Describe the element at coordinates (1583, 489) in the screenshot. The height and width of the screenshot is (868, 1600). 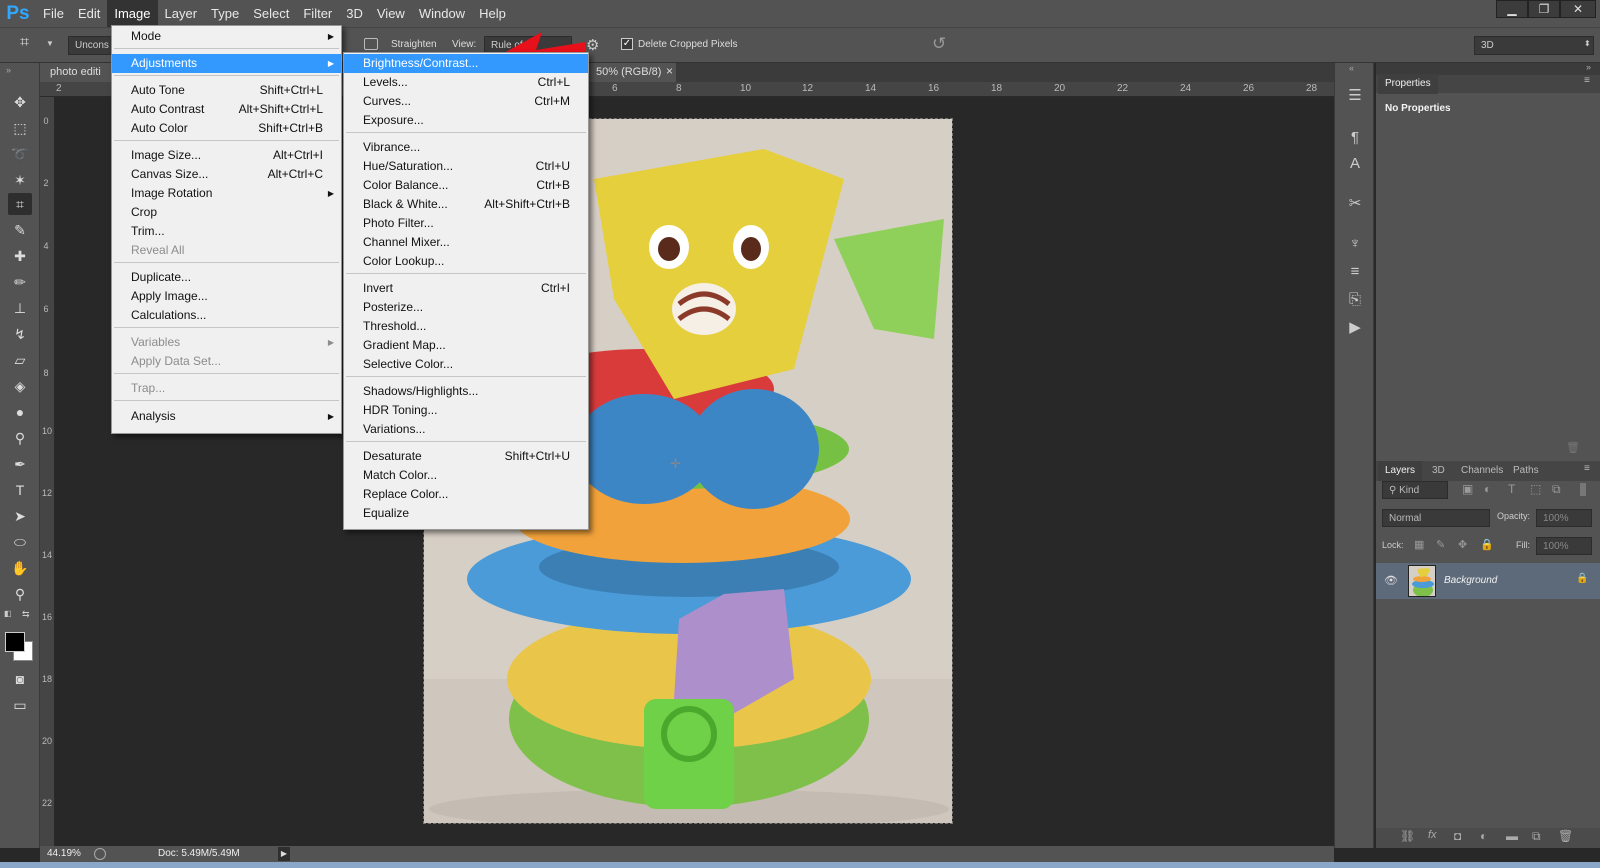
I see `filter-toggle-icon` at that location.